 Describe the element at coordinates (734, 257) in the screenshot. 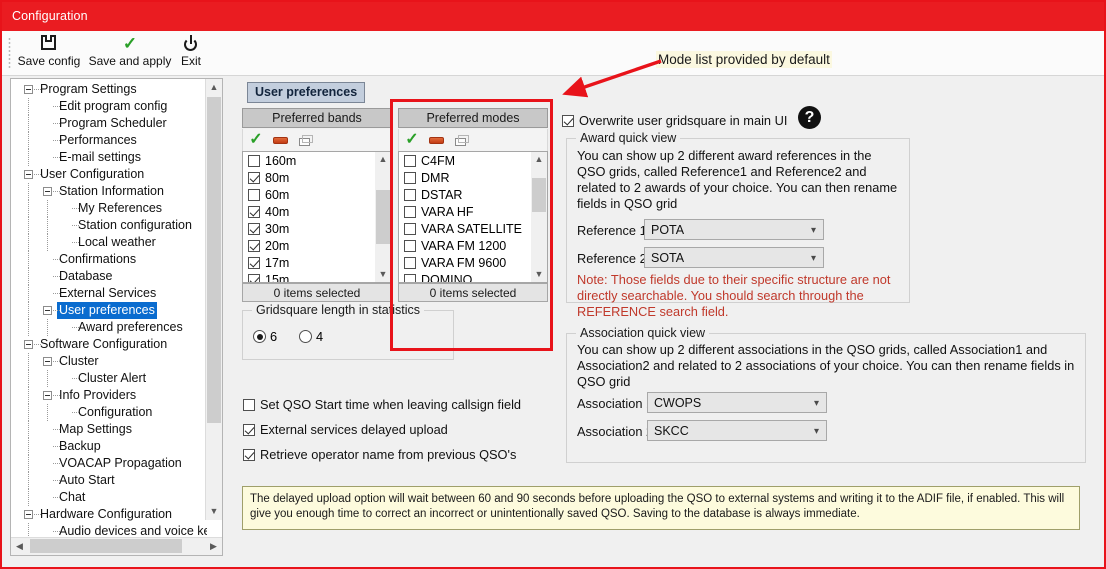

I see `reference-2-select: SOTA ▾` at that location.